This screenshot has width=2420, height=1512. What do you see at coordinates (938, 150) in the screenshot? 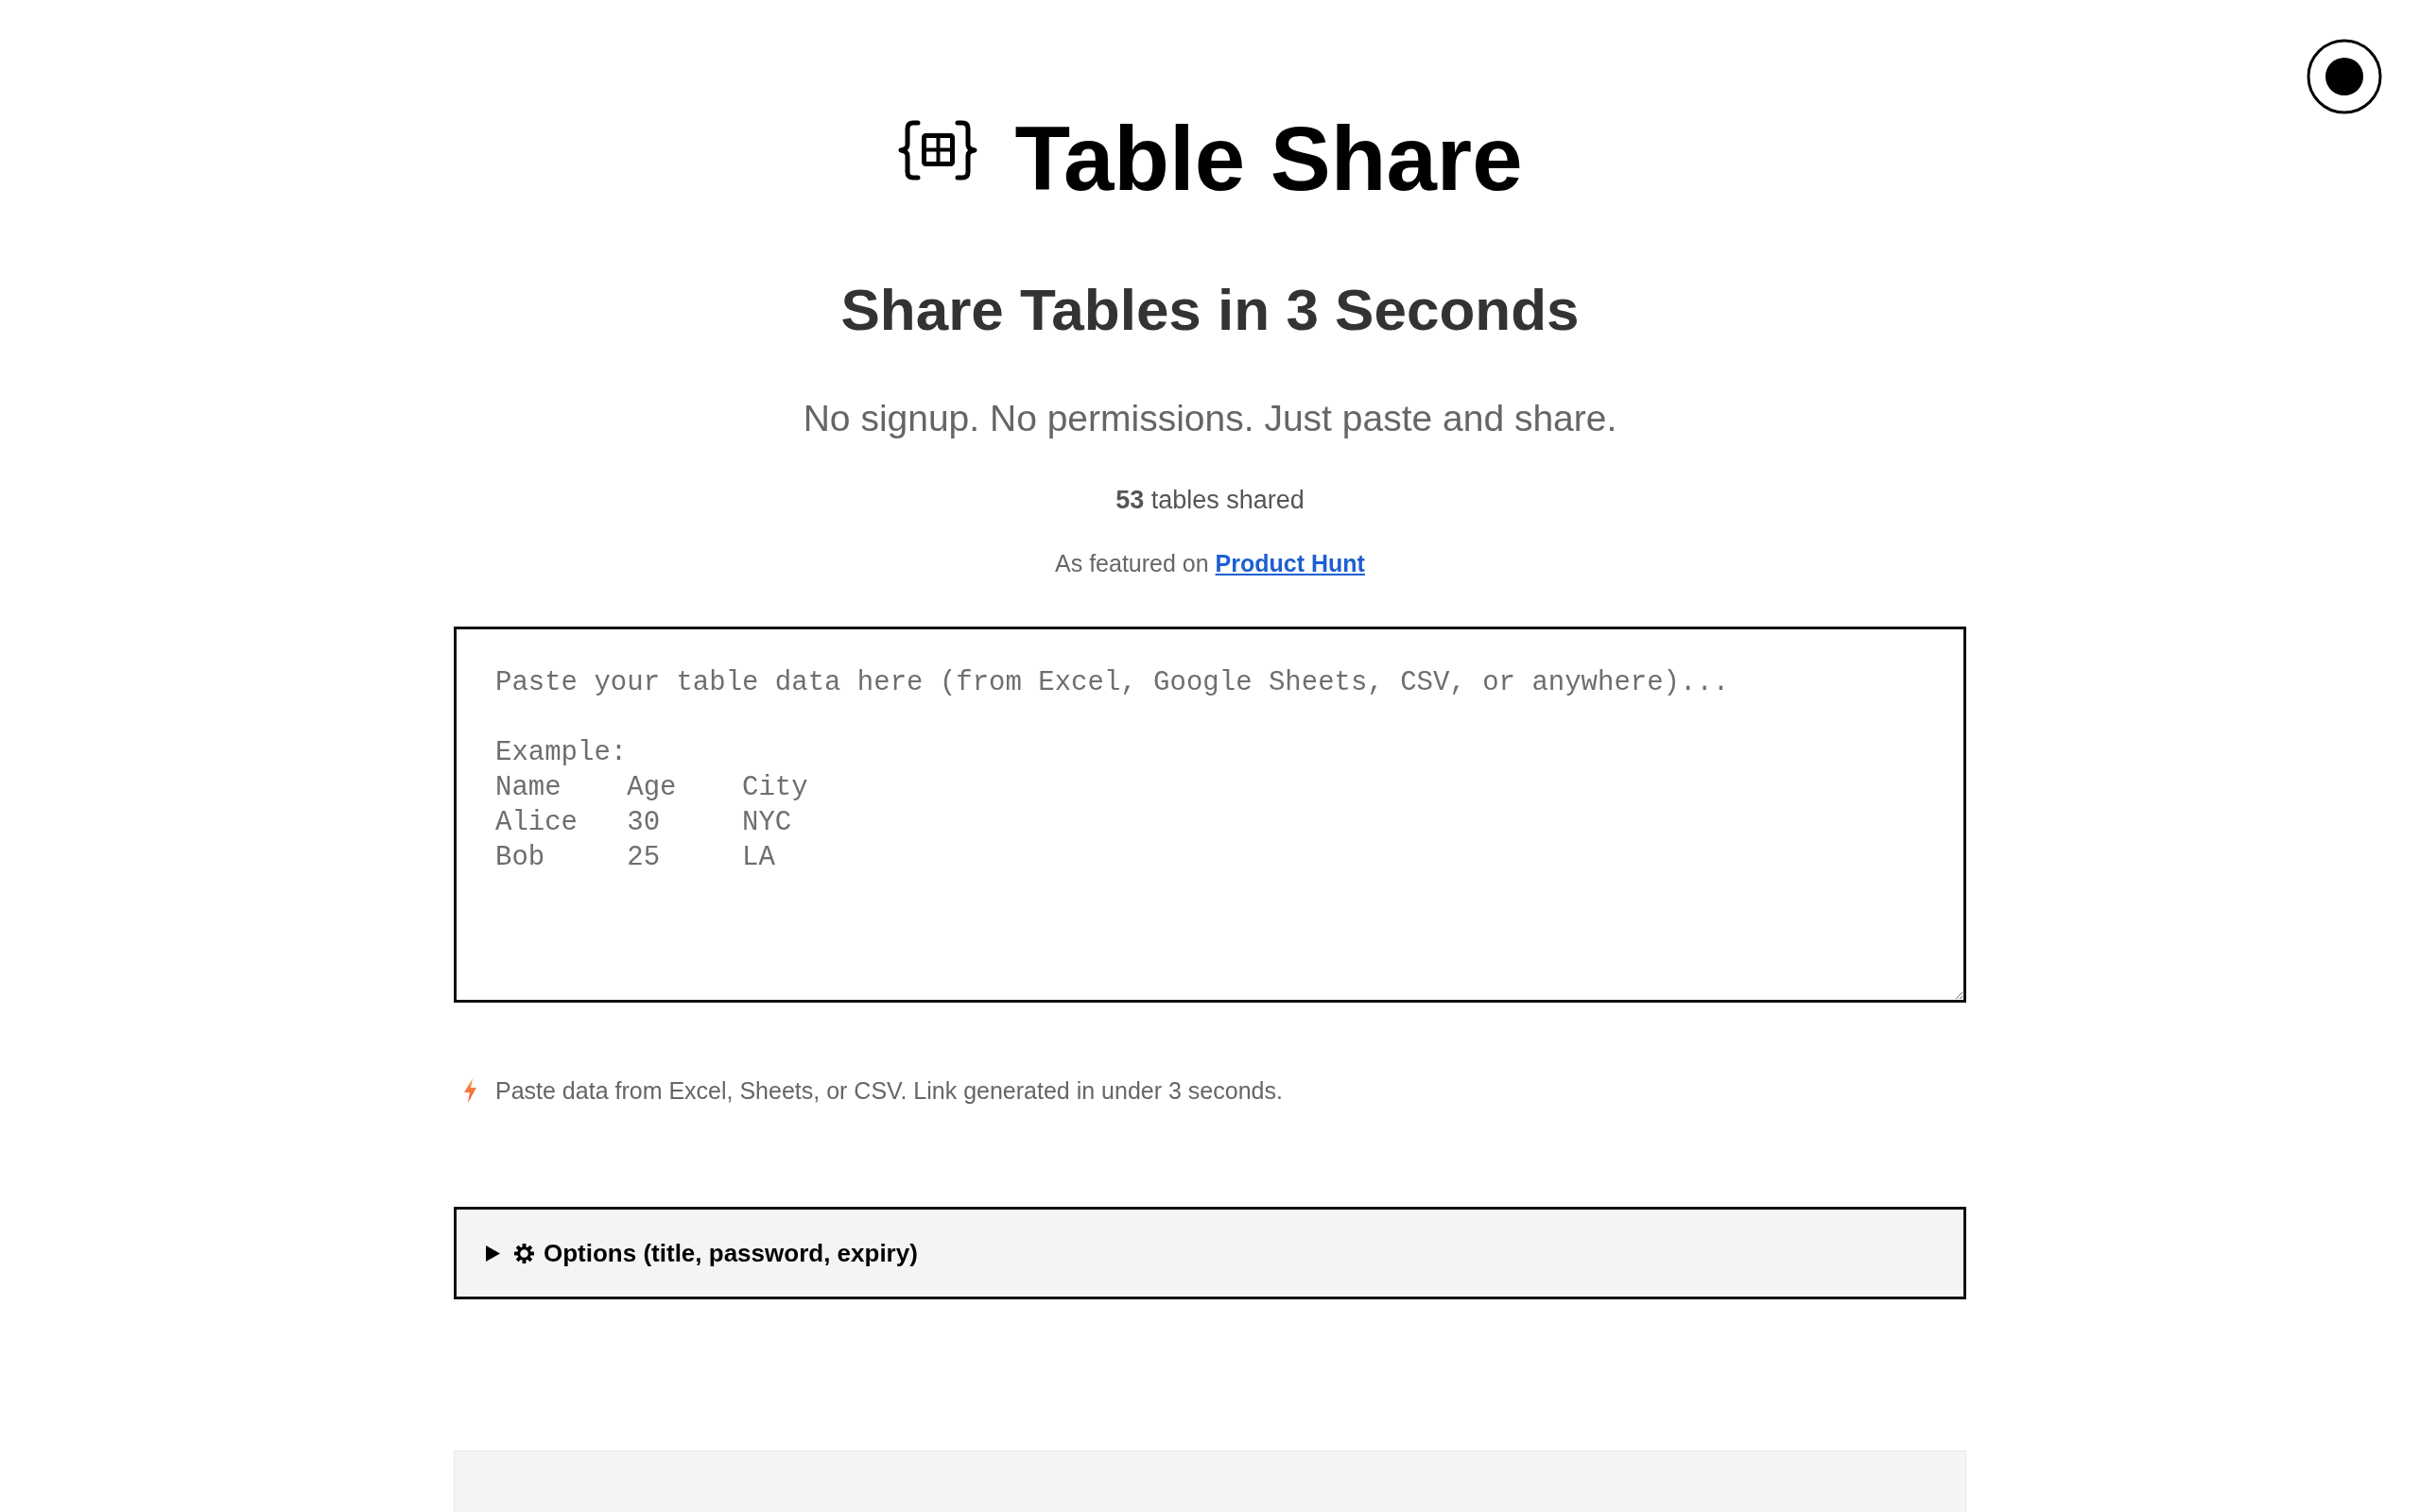
I see `table-logo-icon` at bounding box center [938, 150].